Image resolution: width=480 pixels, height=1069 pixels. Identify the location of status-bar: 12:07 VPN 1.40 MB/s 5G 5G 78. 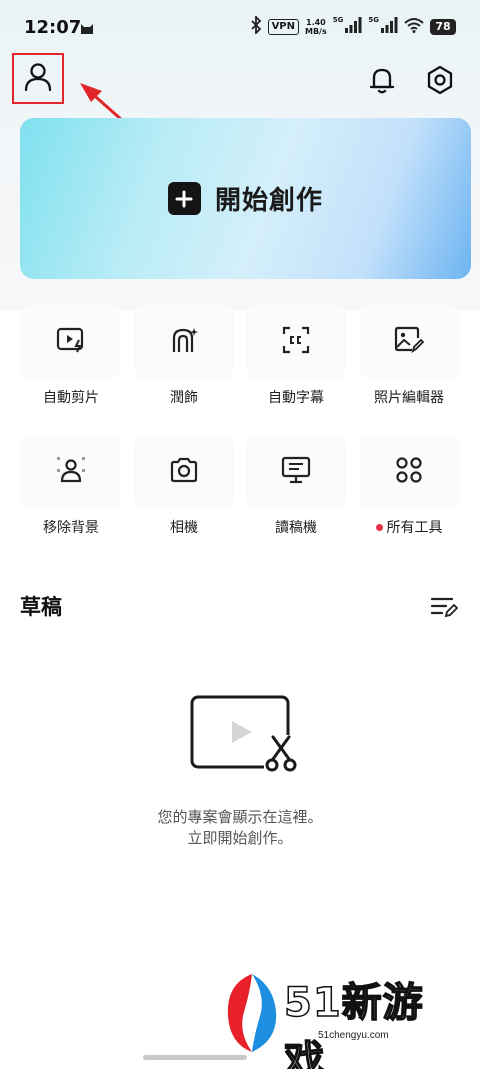
(240, 28).